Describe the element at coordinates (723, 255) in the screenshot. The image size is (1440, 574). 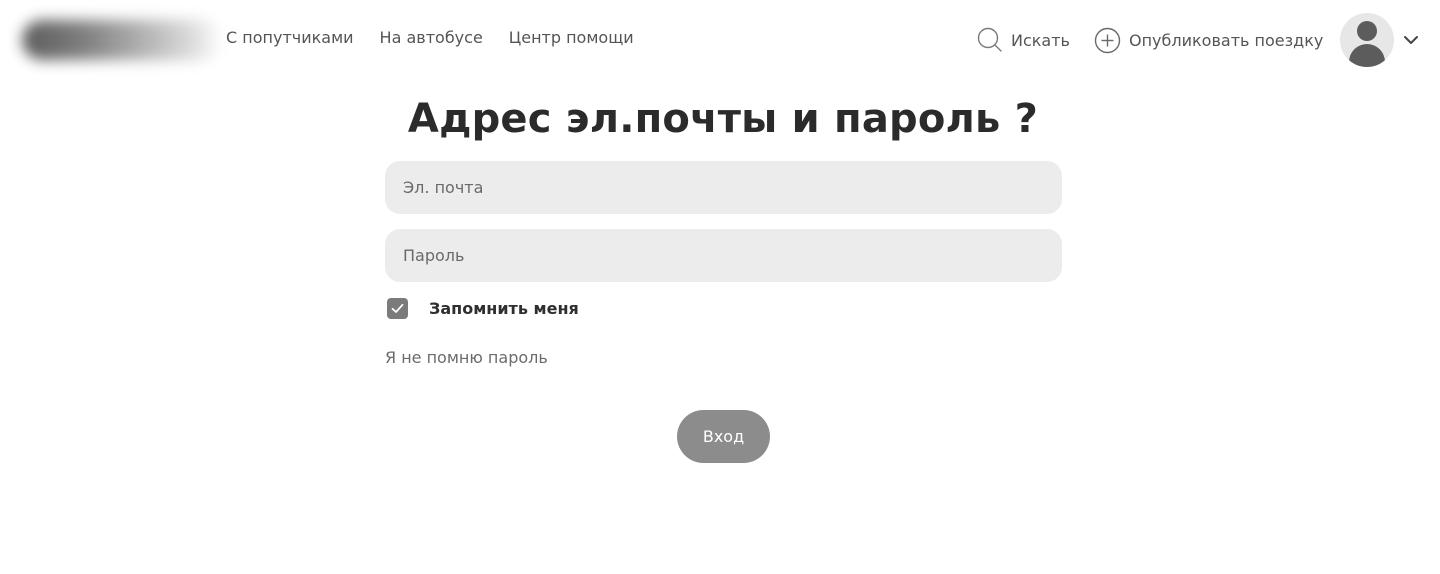
I see `password-field` at that location.